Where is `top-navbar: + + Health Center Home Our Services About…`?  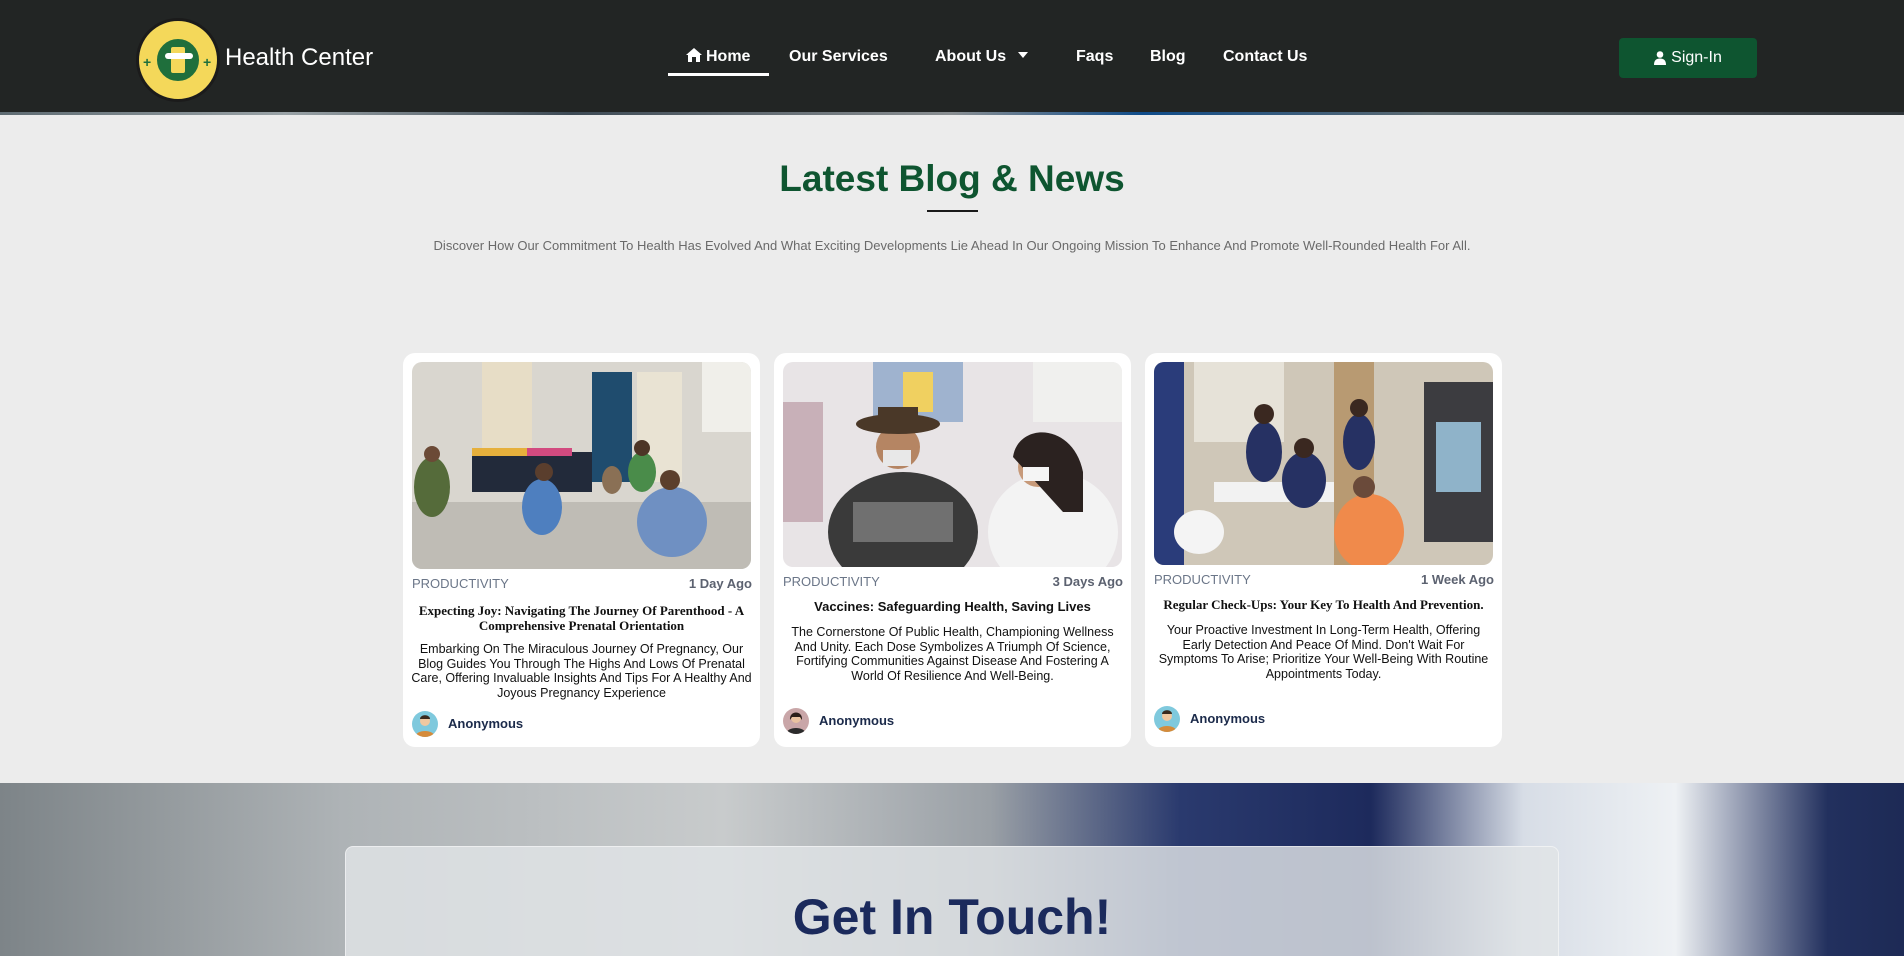 top-navbar: + + Health Center Home Our Services About… is located at coordinates (952, 57).